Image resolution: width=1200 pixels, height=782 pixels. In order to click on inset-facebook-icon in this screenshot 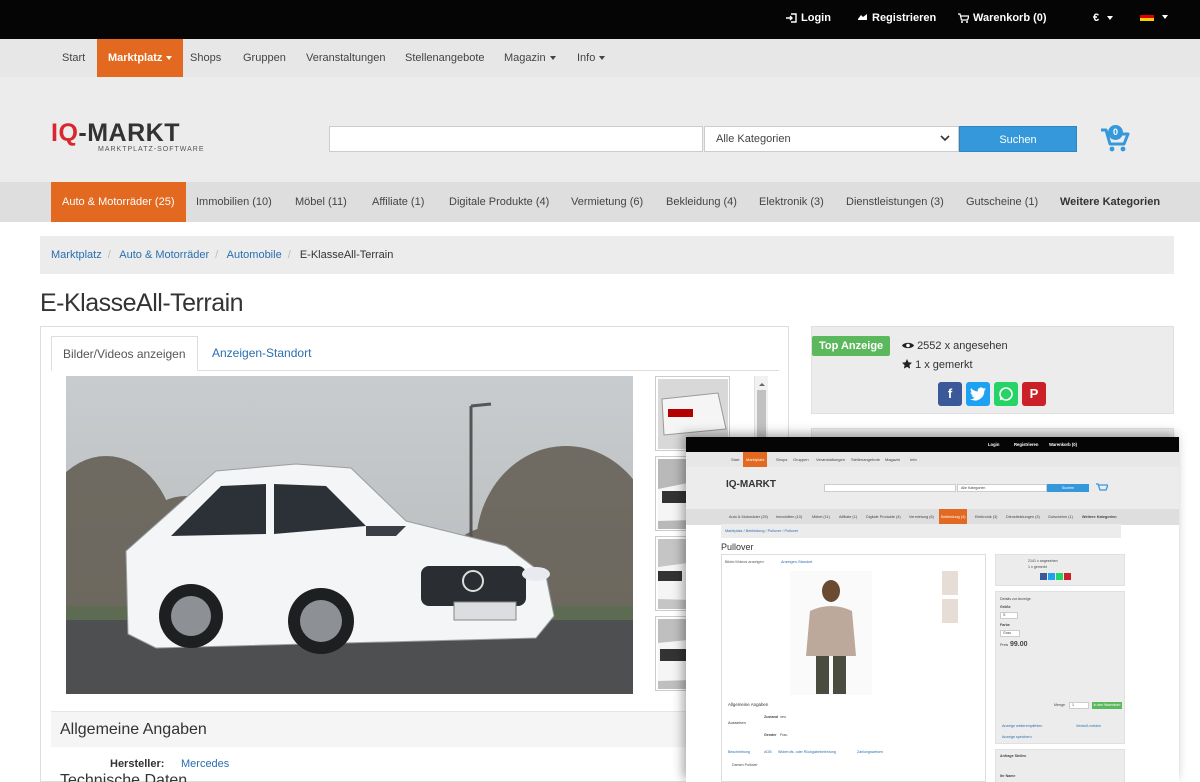, I will do `click(1043, 576)`.